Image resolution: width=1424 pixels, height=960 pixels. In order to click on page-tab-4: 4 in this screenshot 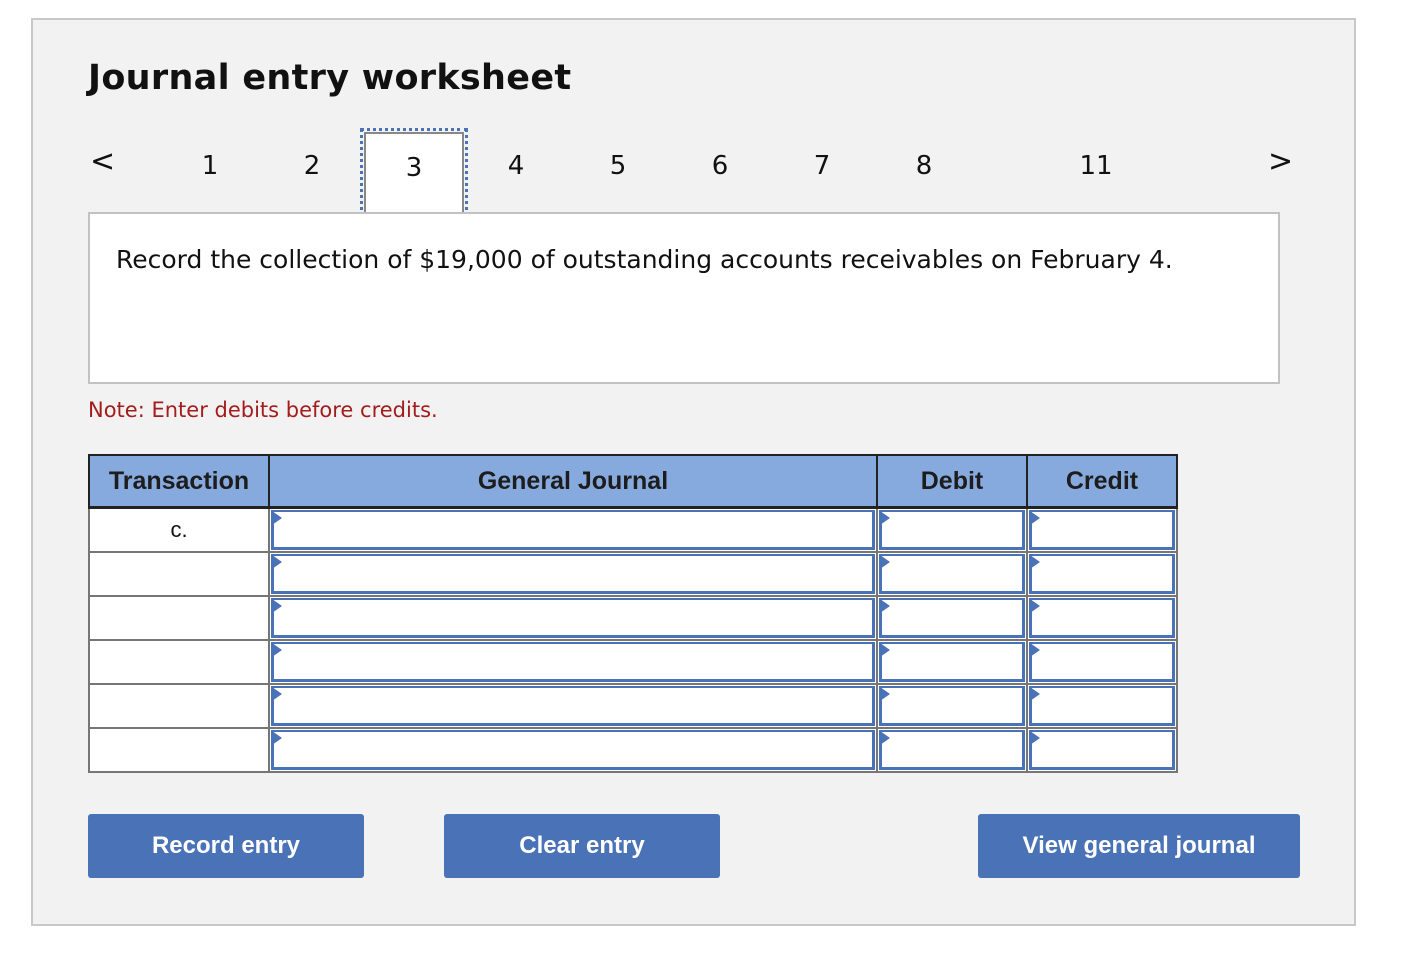, I will do `click(516, 166)`.